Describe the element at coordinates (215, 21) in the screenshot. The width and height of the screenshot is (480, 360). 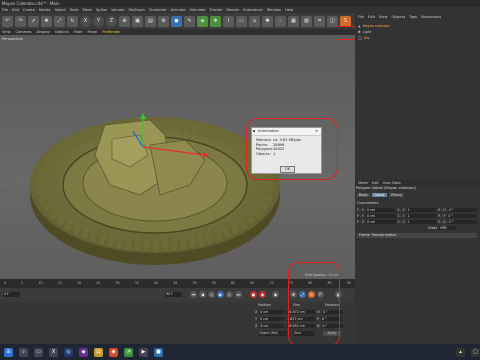
I see `cloner-icon: ❖` at that location.